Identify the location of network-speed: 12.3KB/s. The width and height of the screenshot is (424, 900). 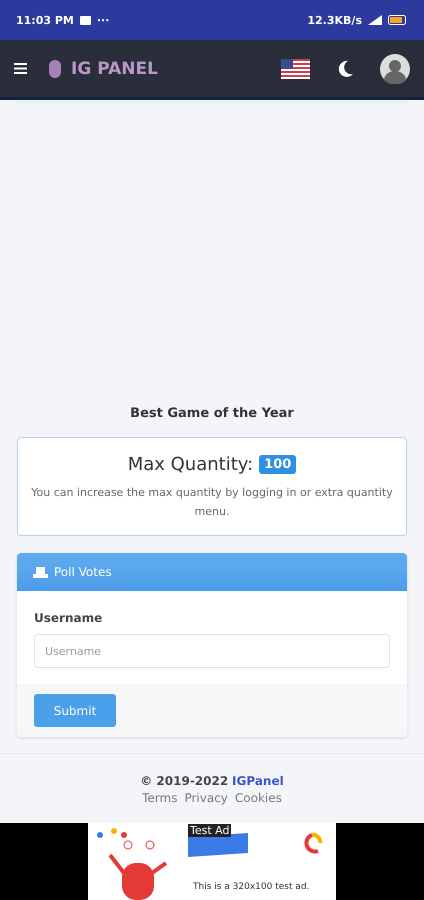
(334, 20).